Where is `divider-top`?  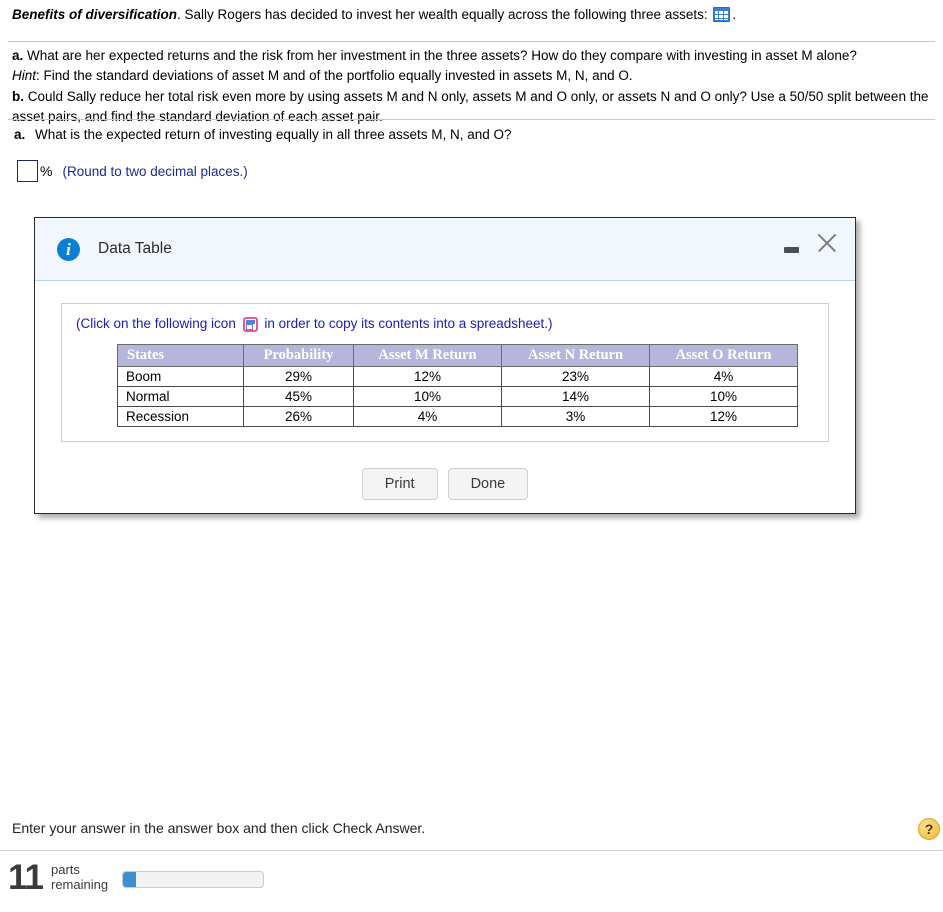
divider-top is located at coordinates (471, 41).